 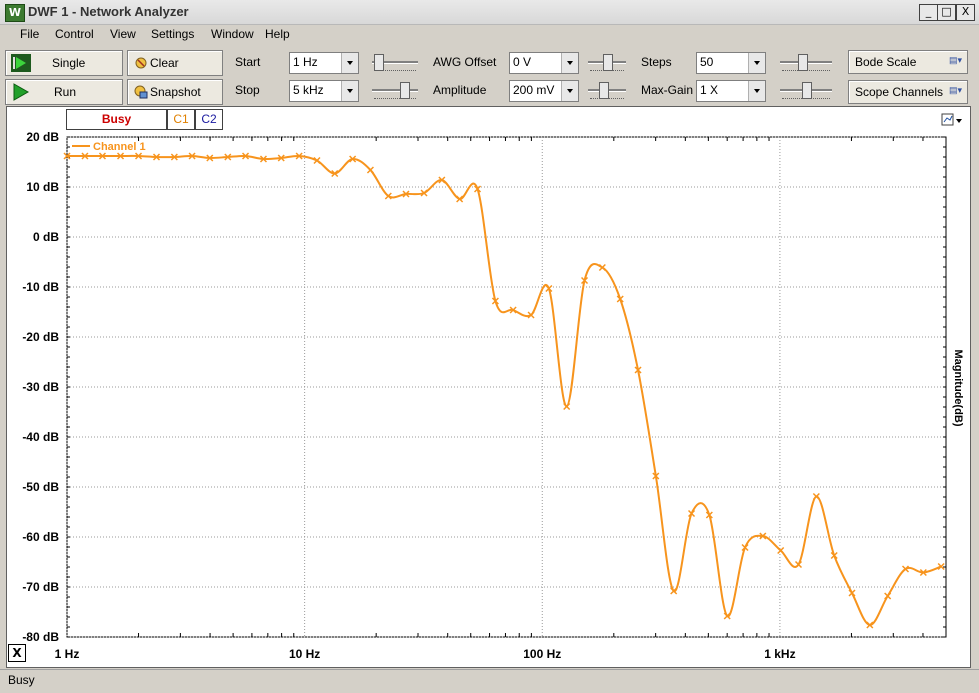 I want to click on y-tick-label: 10 dB, so click(x=42, y=187).